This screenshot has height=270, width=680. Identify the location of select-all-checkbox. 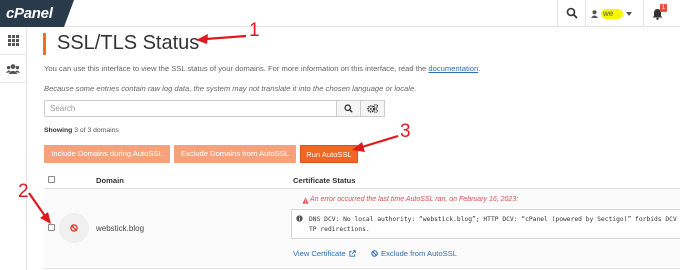
(51, 179).